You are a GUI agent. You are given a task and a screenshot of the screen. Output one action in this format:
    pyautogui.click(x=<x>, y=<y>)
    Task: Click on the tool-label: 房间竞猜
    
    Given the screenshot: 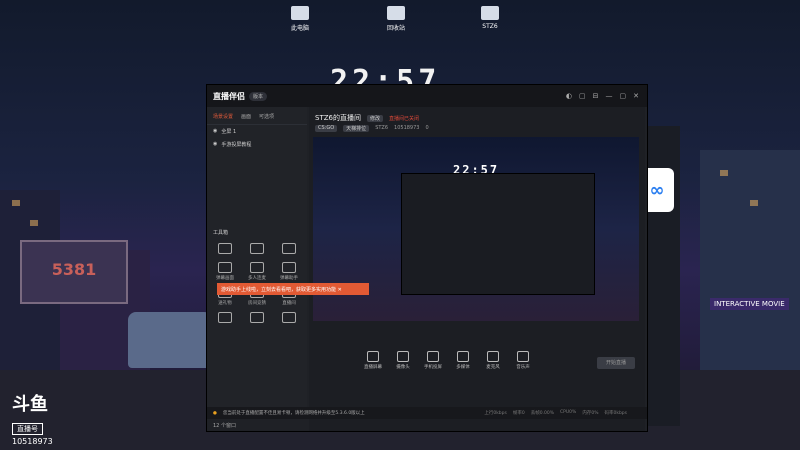 What is the action you would take?
    pyautogui.click(x=257, y=303)
    